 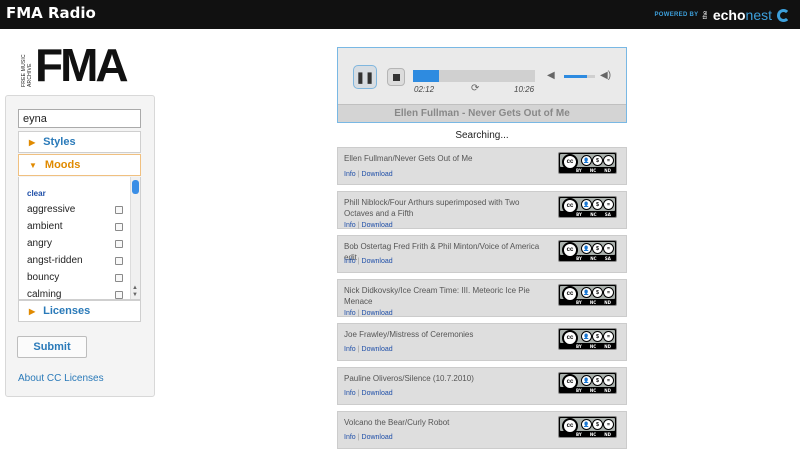 I want to click on volume-slider, so click(x=579, y=76).